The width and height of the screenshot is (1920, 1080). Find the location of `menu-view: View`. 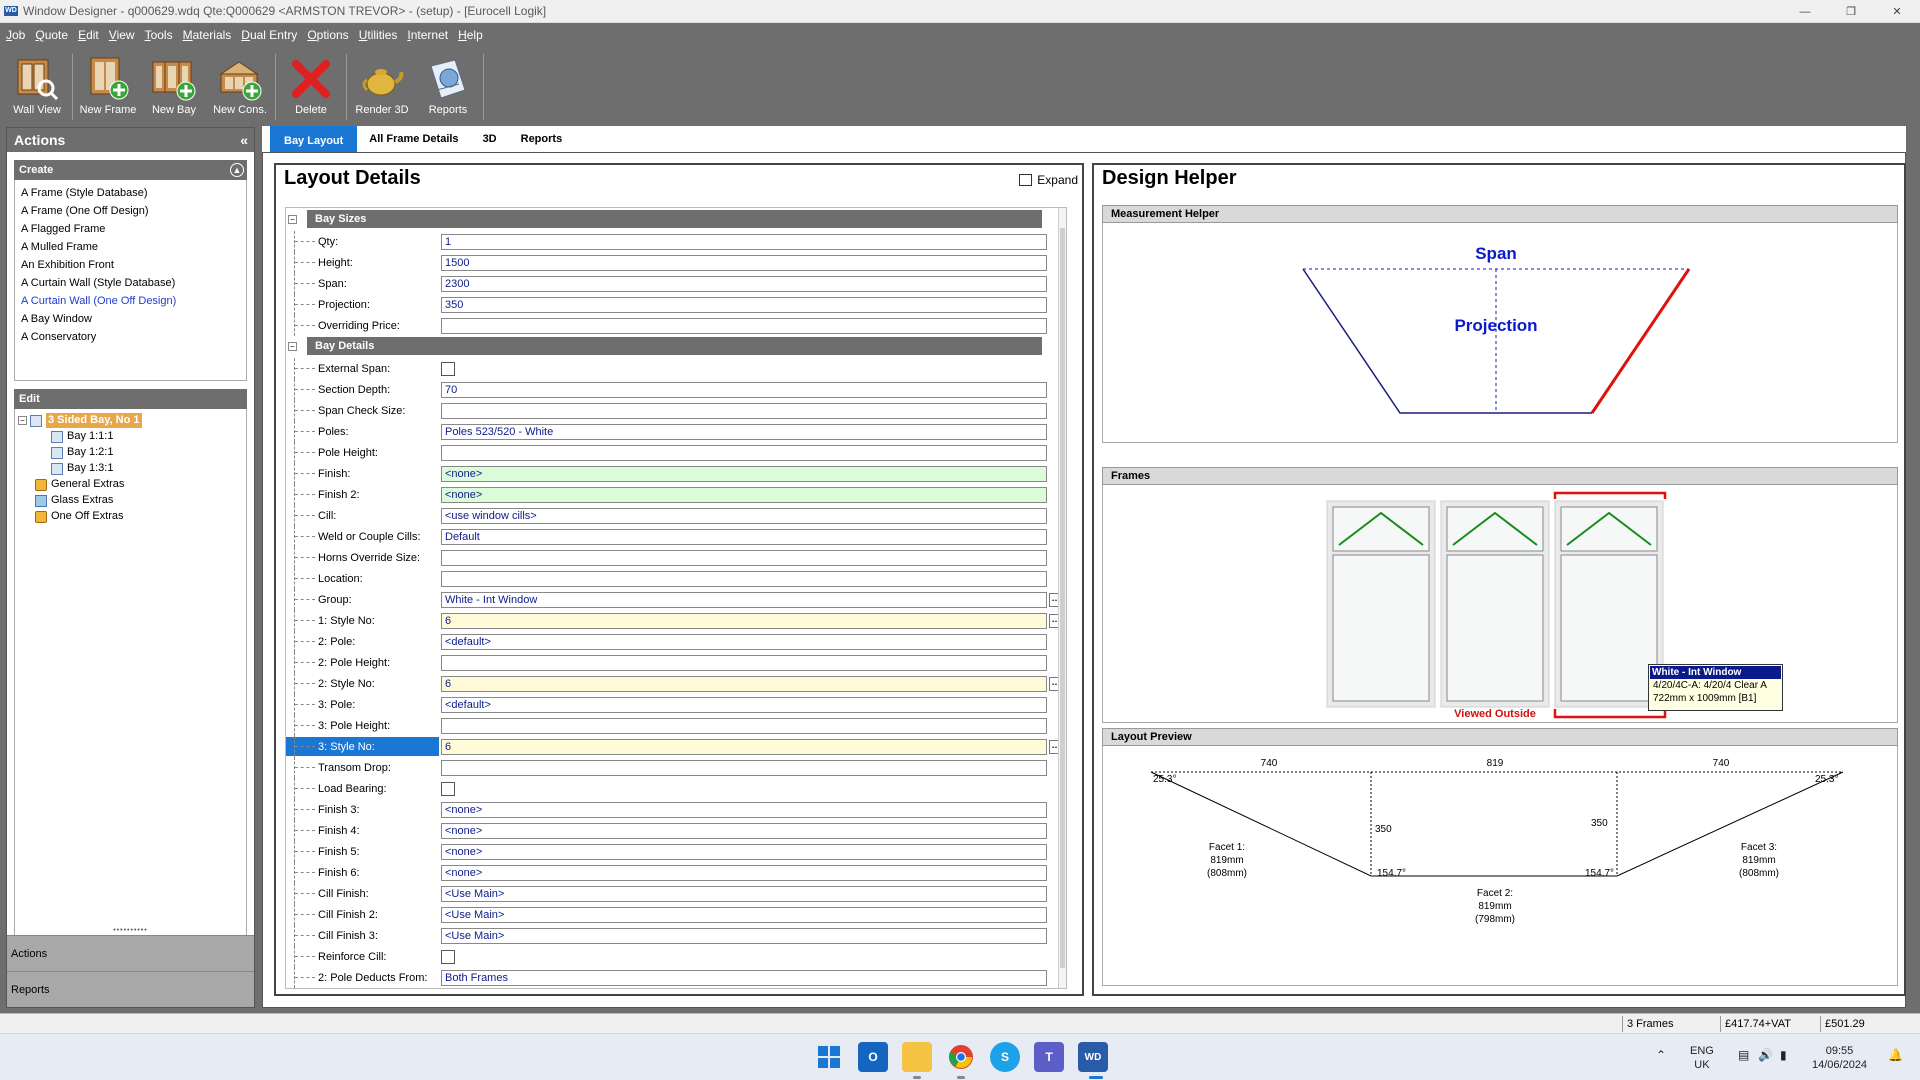

menu-view: View is located at coordinates (121, 37).